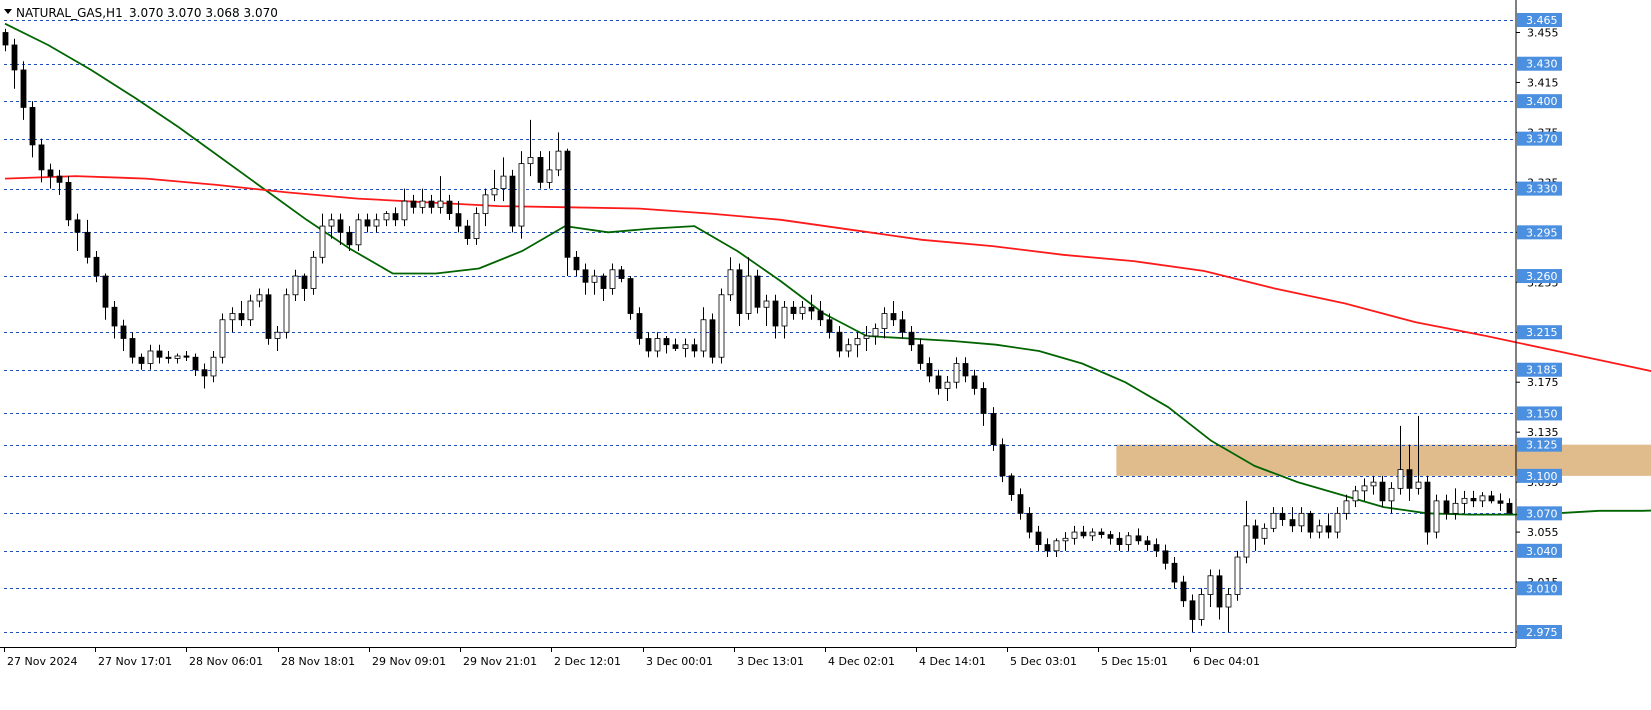  Describe the element at coordinates (1543, 382) in the screenshot. I see `y-tick-label: 3.175` at that location.